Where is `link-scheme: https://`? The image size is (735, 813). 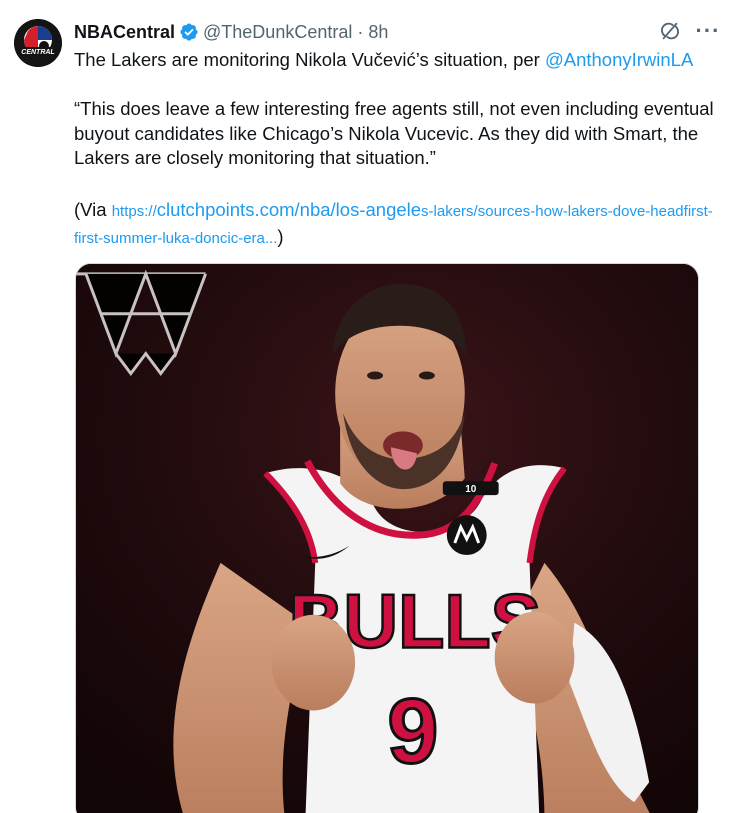 link-scheme: https:// is located at coordinates (134, 211).